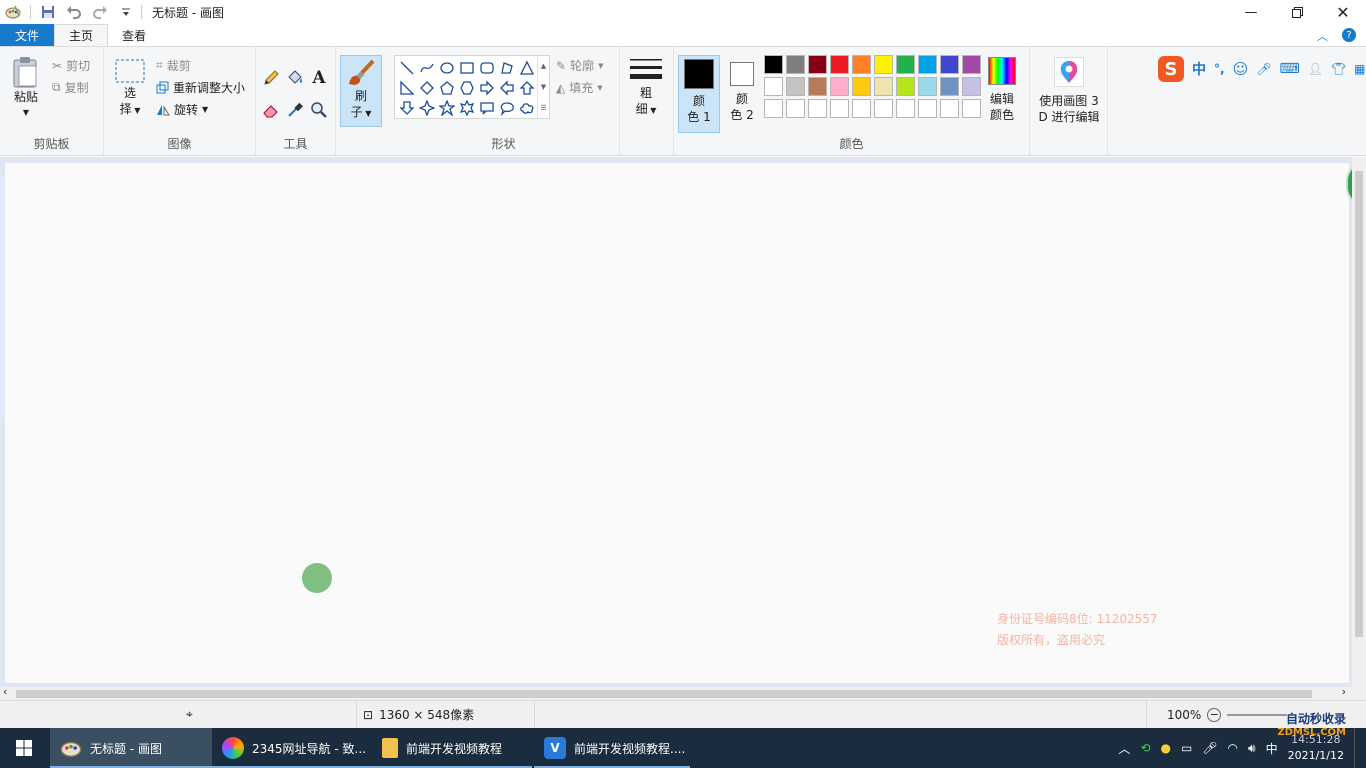 Image resolution: width=1366 pixels, height=768 pixels. Describe the element at coordinates (13, 12) in the screenshot. I see `paint-app-icon` at that location.